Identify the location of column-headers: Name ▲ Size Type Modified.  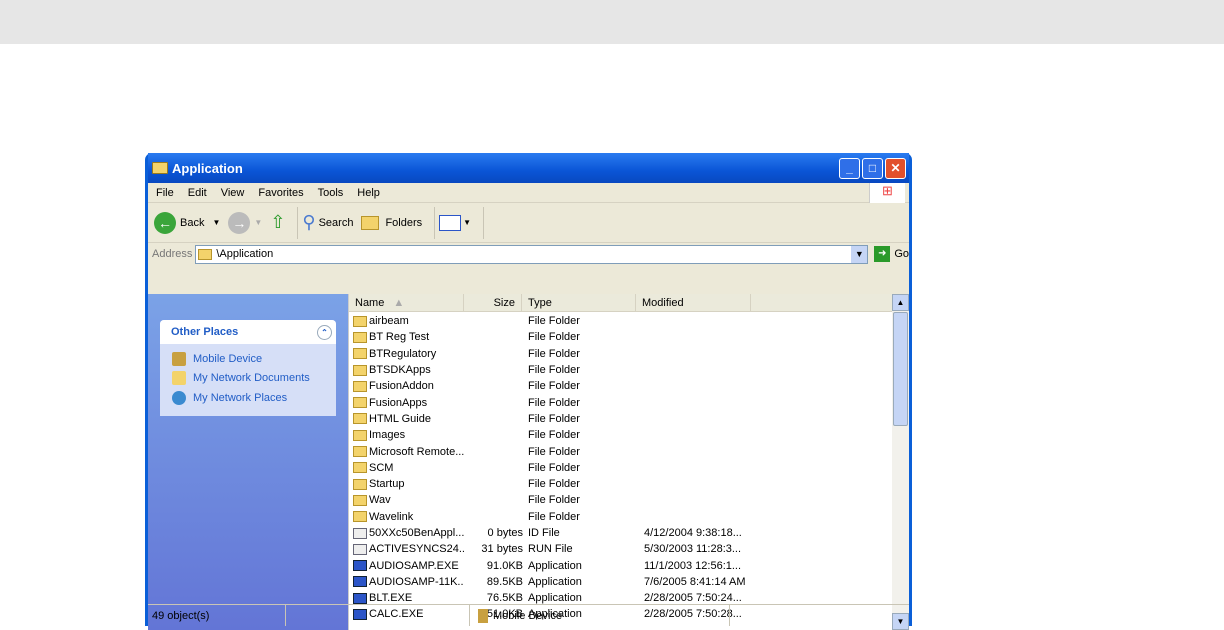
(629, 303).